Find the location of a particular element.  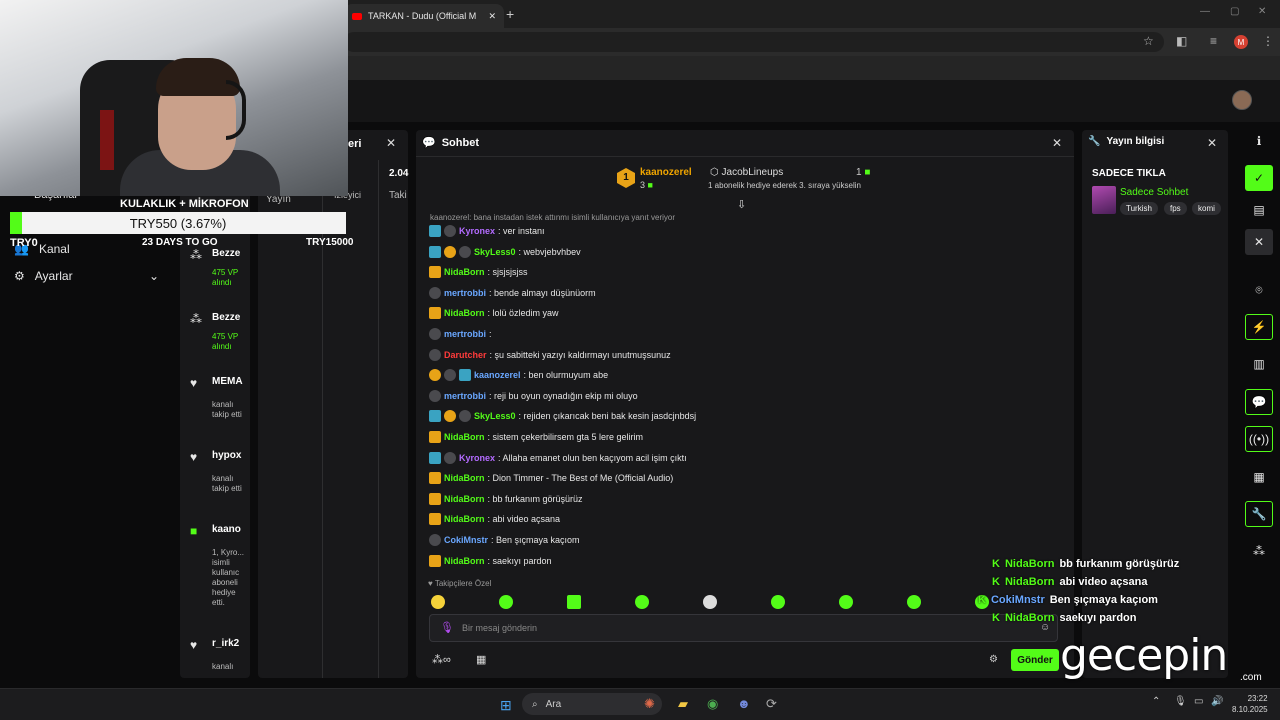

category-thumbnail is located at coordinates (1104, 200).